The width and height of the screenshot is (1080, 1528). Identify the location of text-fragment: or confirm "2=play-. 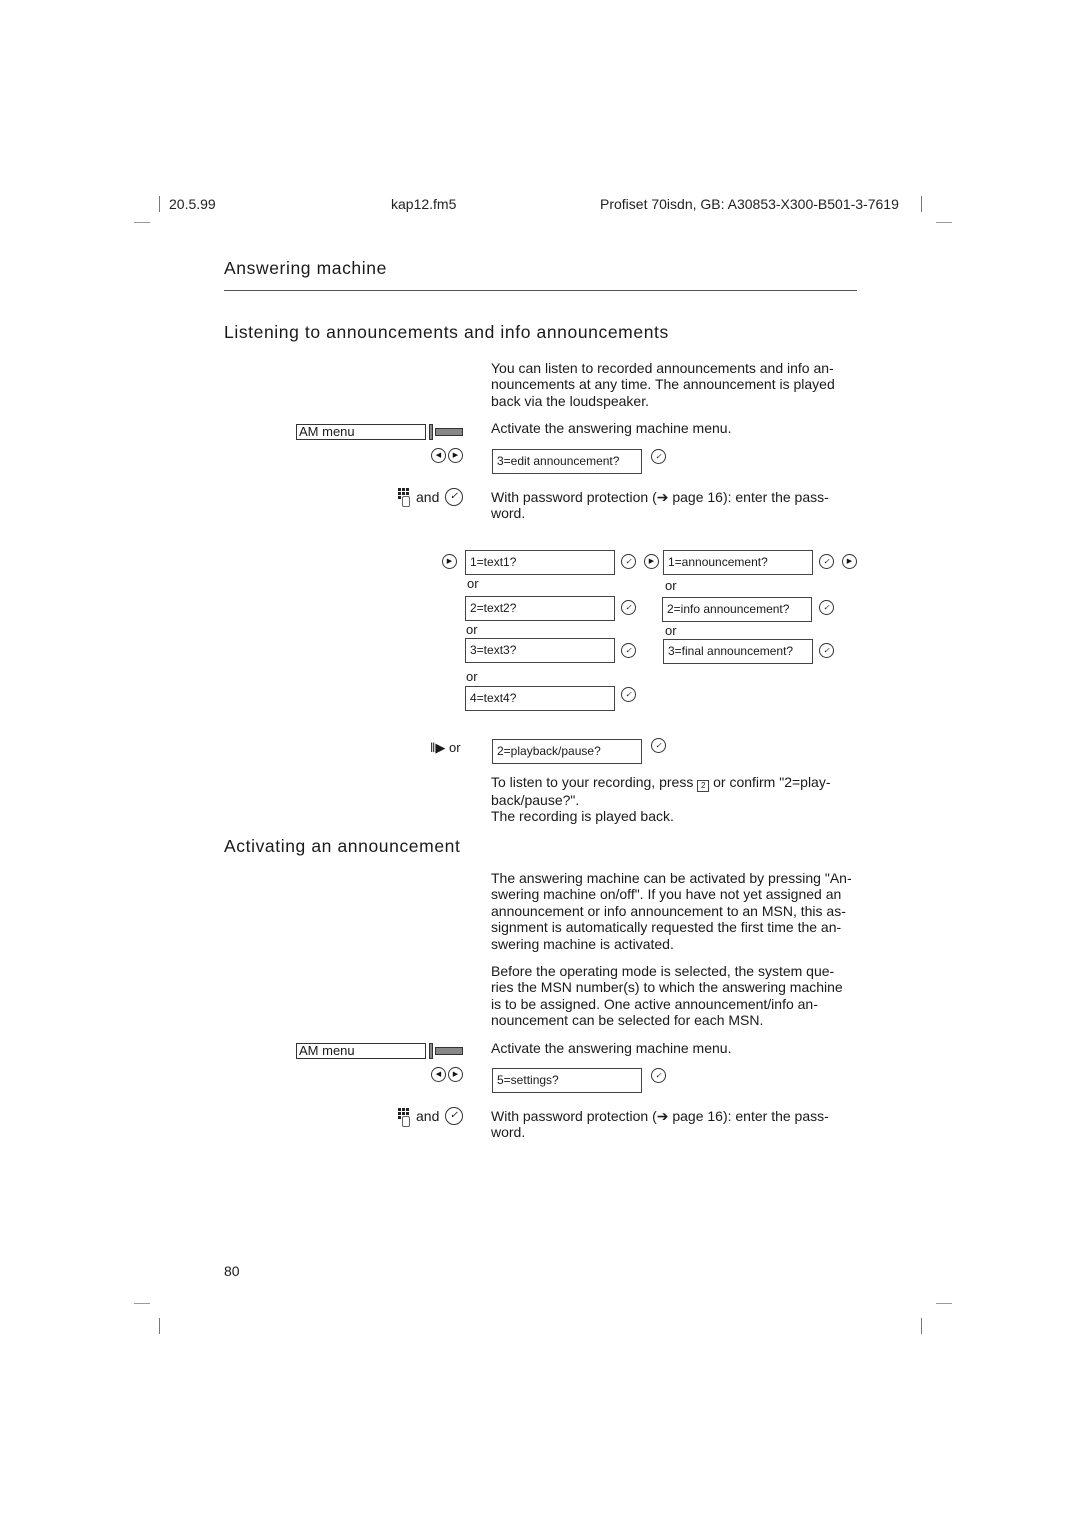
(772, 782).